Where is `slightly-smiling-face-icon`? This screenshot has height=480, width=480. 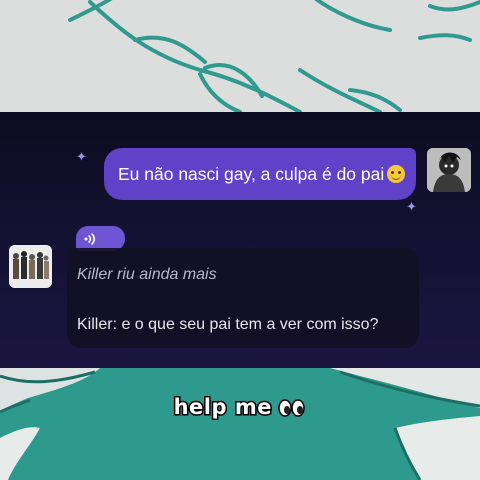 slightly-smiling-face-icon is located at coordinates (396, 174).